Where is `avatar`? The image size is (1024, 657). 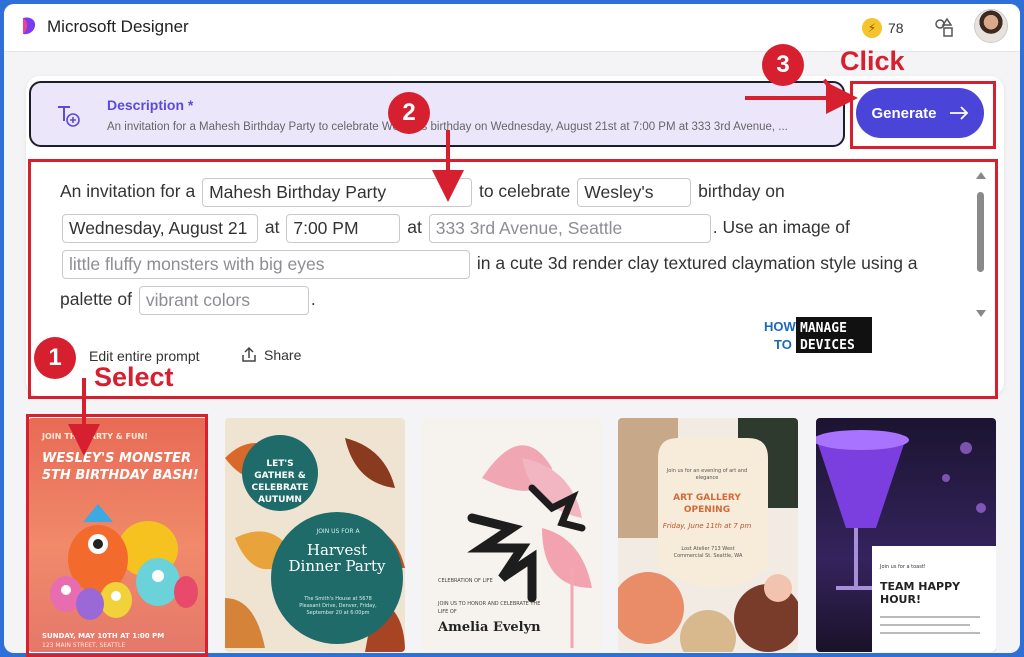
avatar is located at coordinates (991, 26).